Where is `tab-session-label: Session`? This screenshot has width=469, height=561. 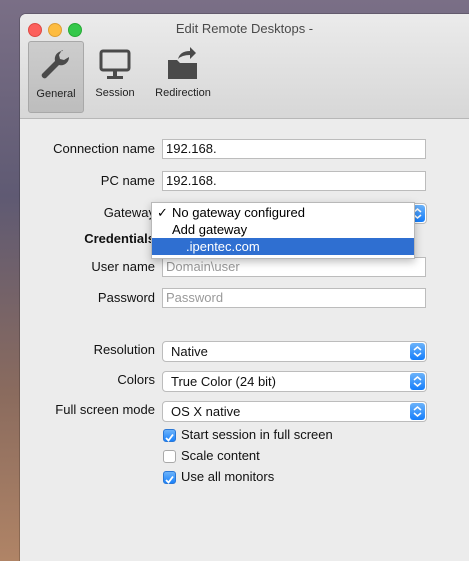 tab-session-label: Session is located at coordinates (115, 93).